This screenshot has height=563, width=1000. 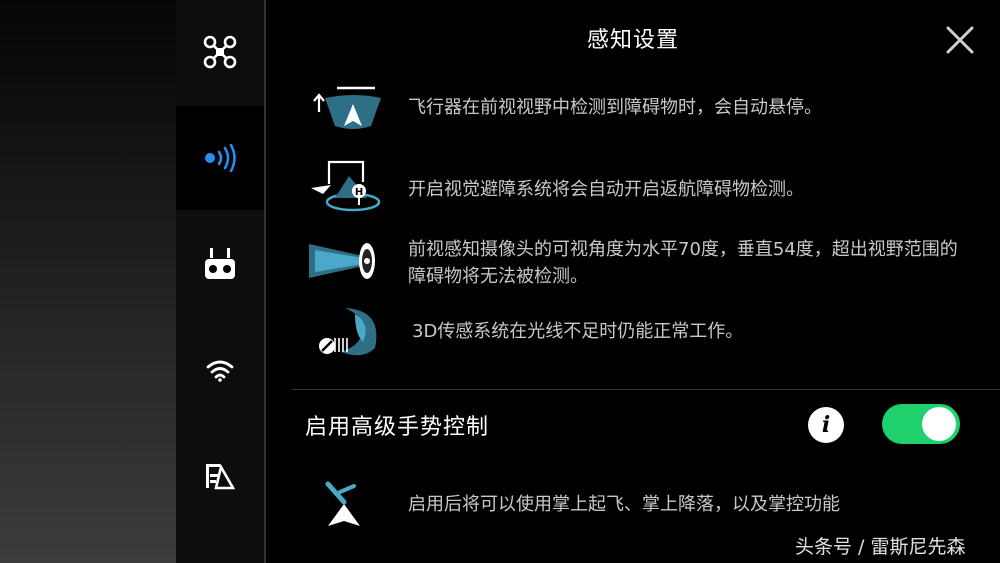 What do you see at coordinates (578, 331) in the screenshot?
I see `info-text: 3D传感系统在光线不足时仍能正常工作。` at bounding box center [578, 331].